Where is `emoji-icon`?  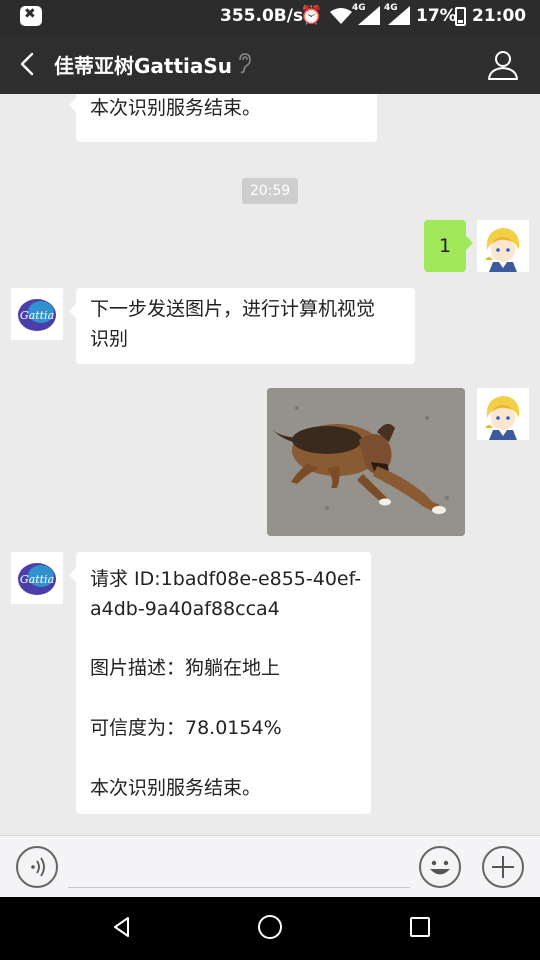 emoji-icon is located at coordinates (440, 867).